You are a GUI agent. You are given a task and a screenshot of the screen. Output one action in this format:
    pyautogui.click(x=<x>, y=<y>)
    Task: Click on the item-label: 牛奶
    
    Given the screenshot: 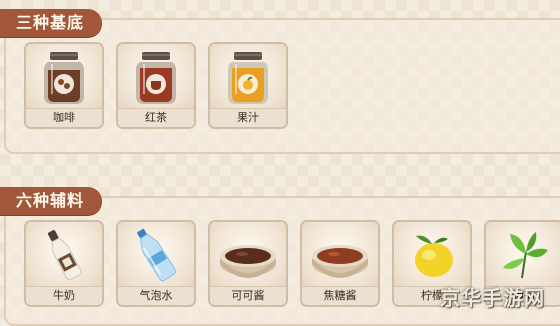 What is the action you would take?
    pyautogui.click(x=64, y=295)
    